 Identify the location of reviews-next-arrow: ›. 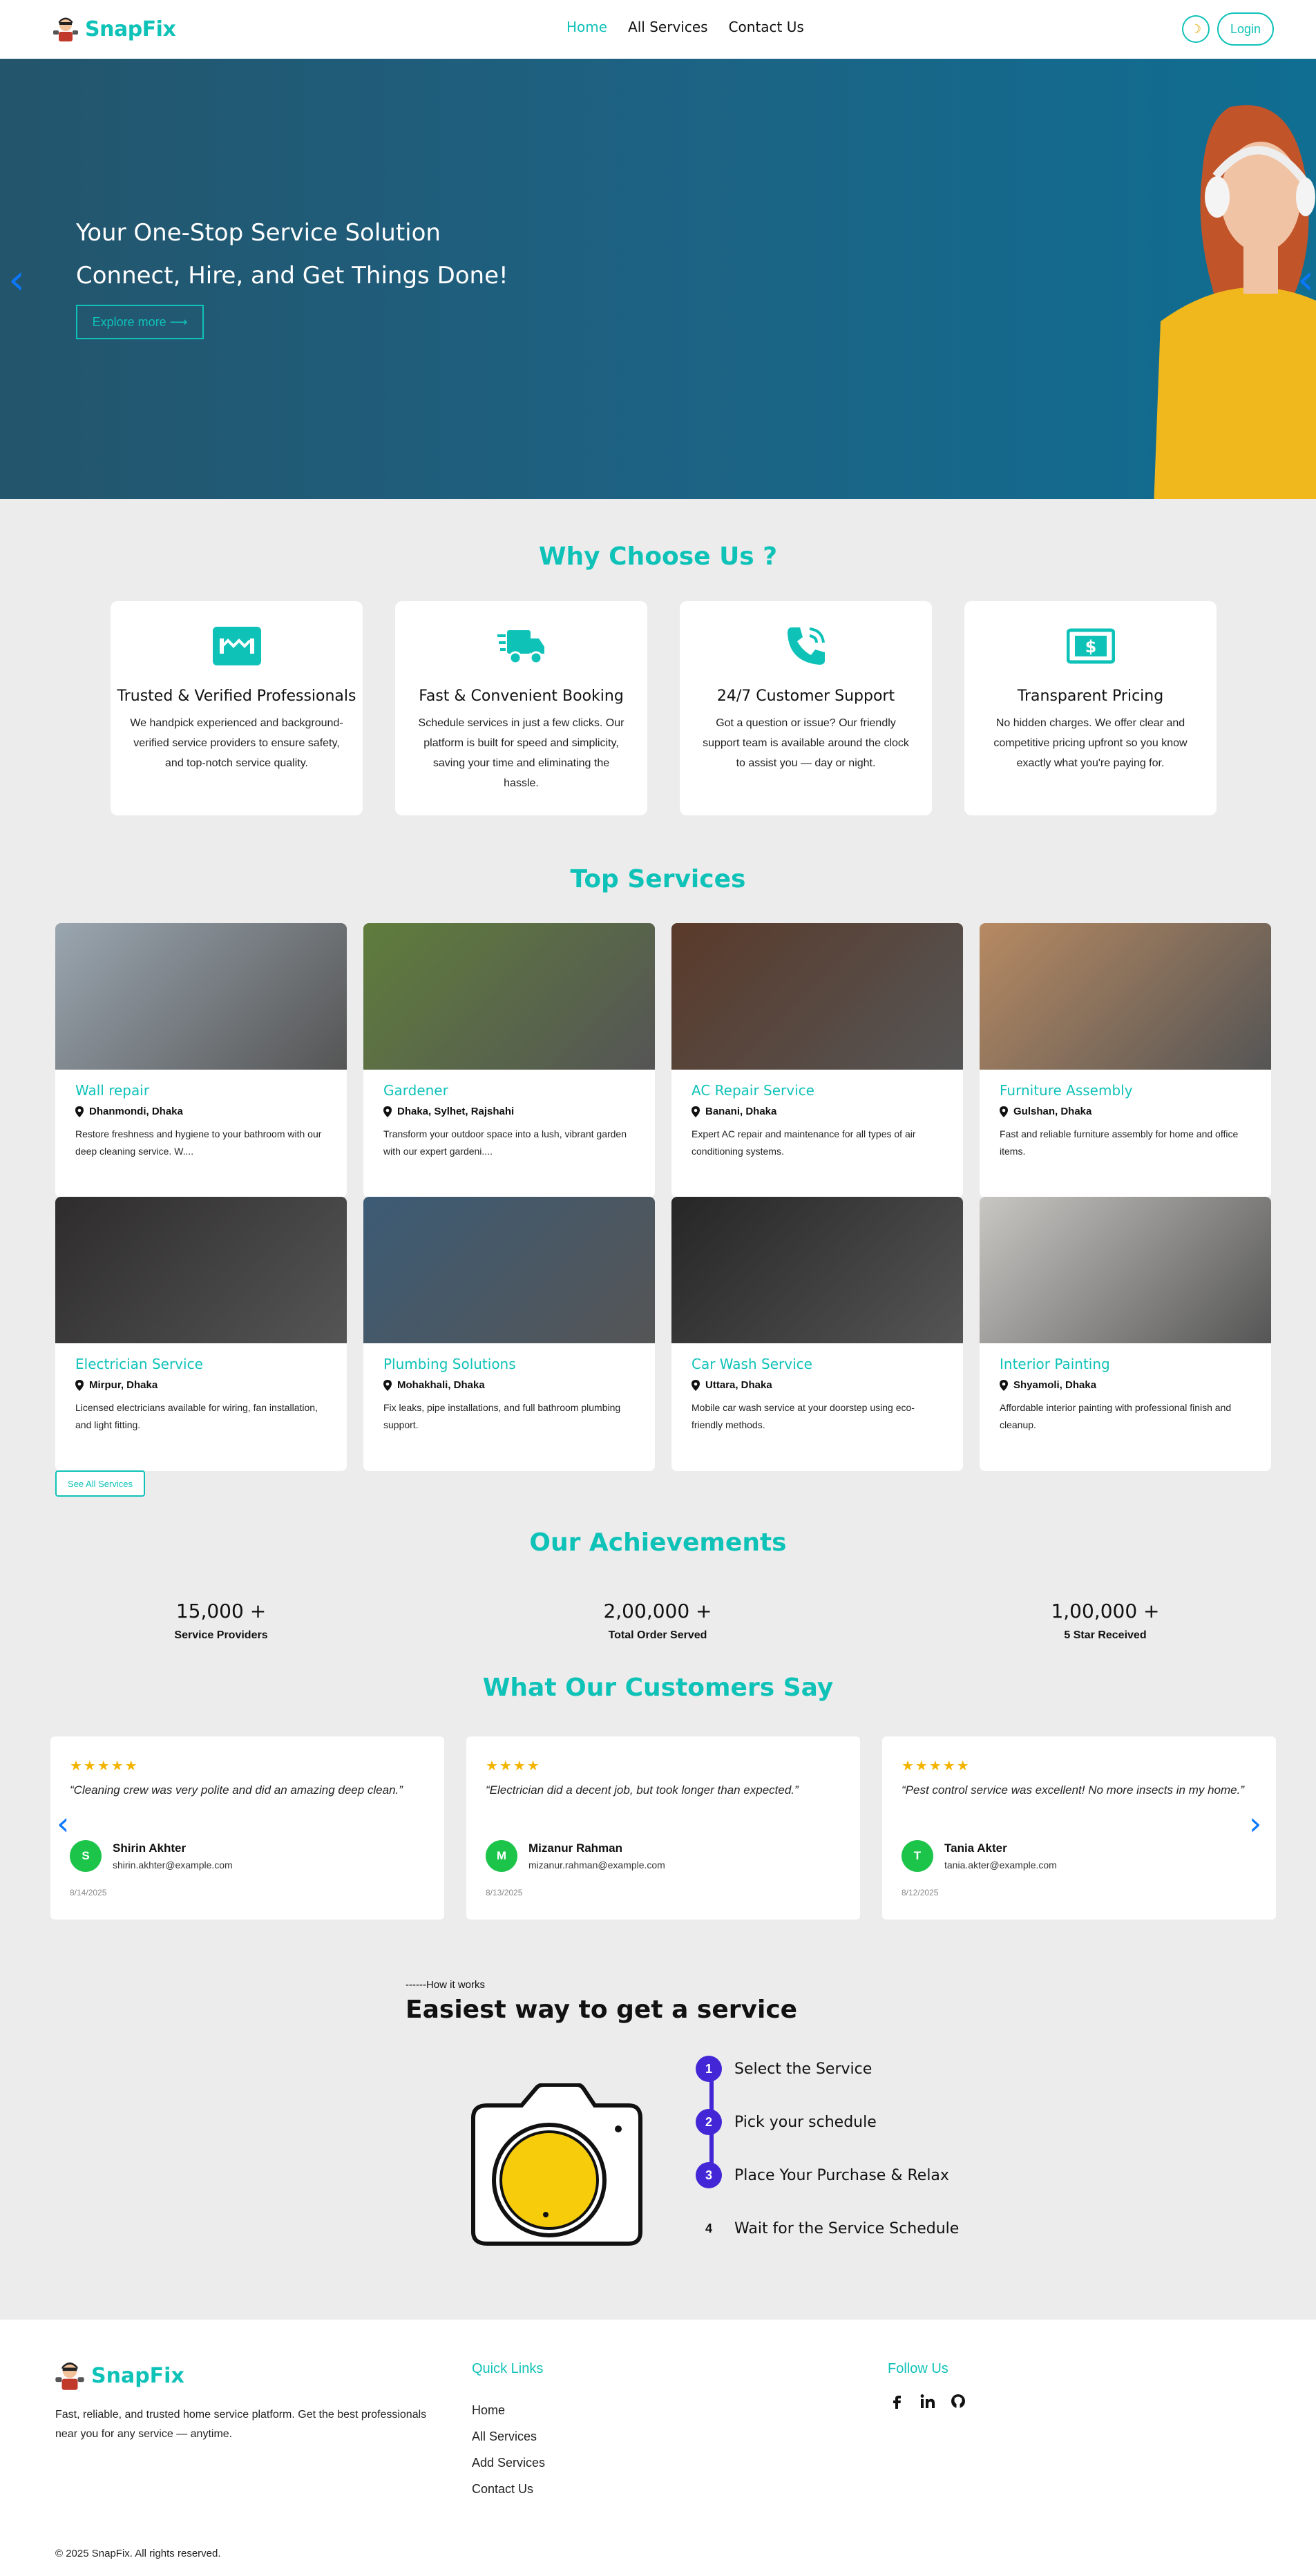
(1255, 1823).